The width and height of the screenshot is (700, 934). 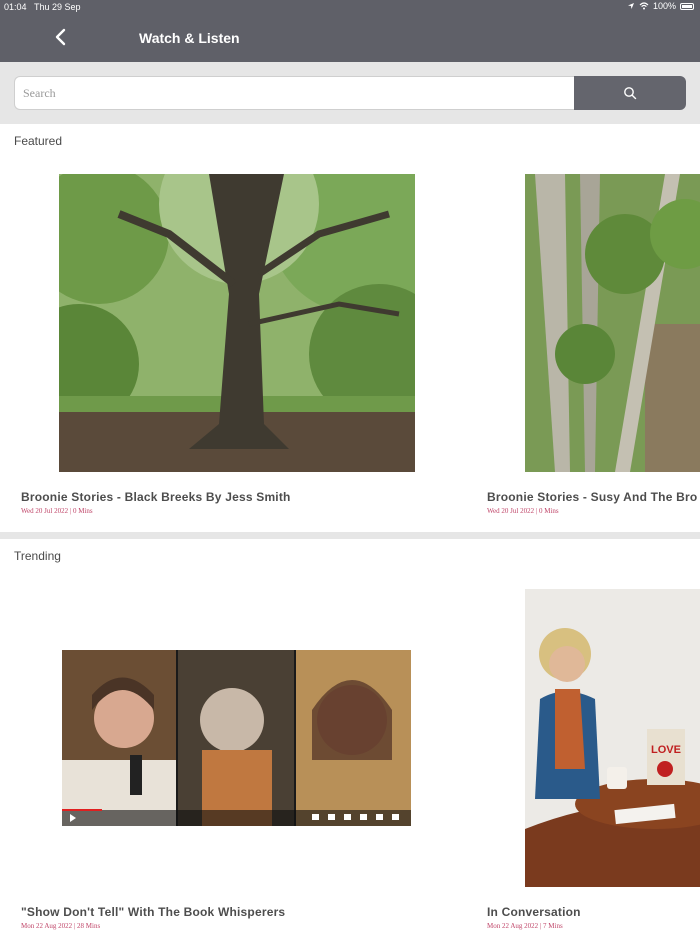 What do you see at coordinates (592, 497) in the screenshot?
I see `card-title: Broonie Stories - Susy And The Bro` at bounding box center [592, 497].